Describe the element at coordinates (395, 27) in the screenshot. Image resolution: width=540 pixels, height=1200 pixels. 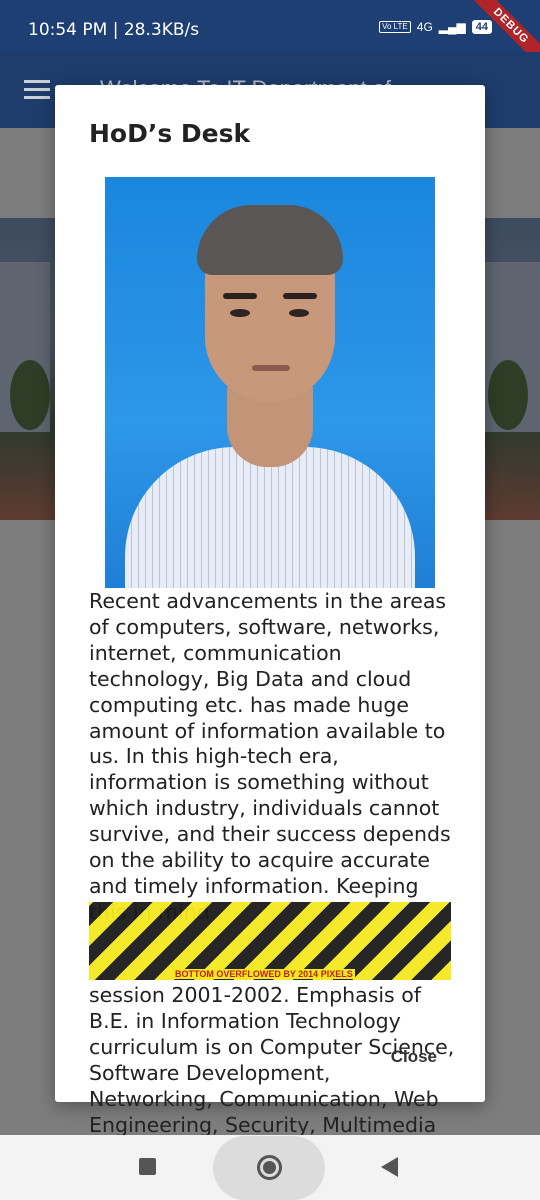
I see `volte-icon: Vo LTE` at that location.